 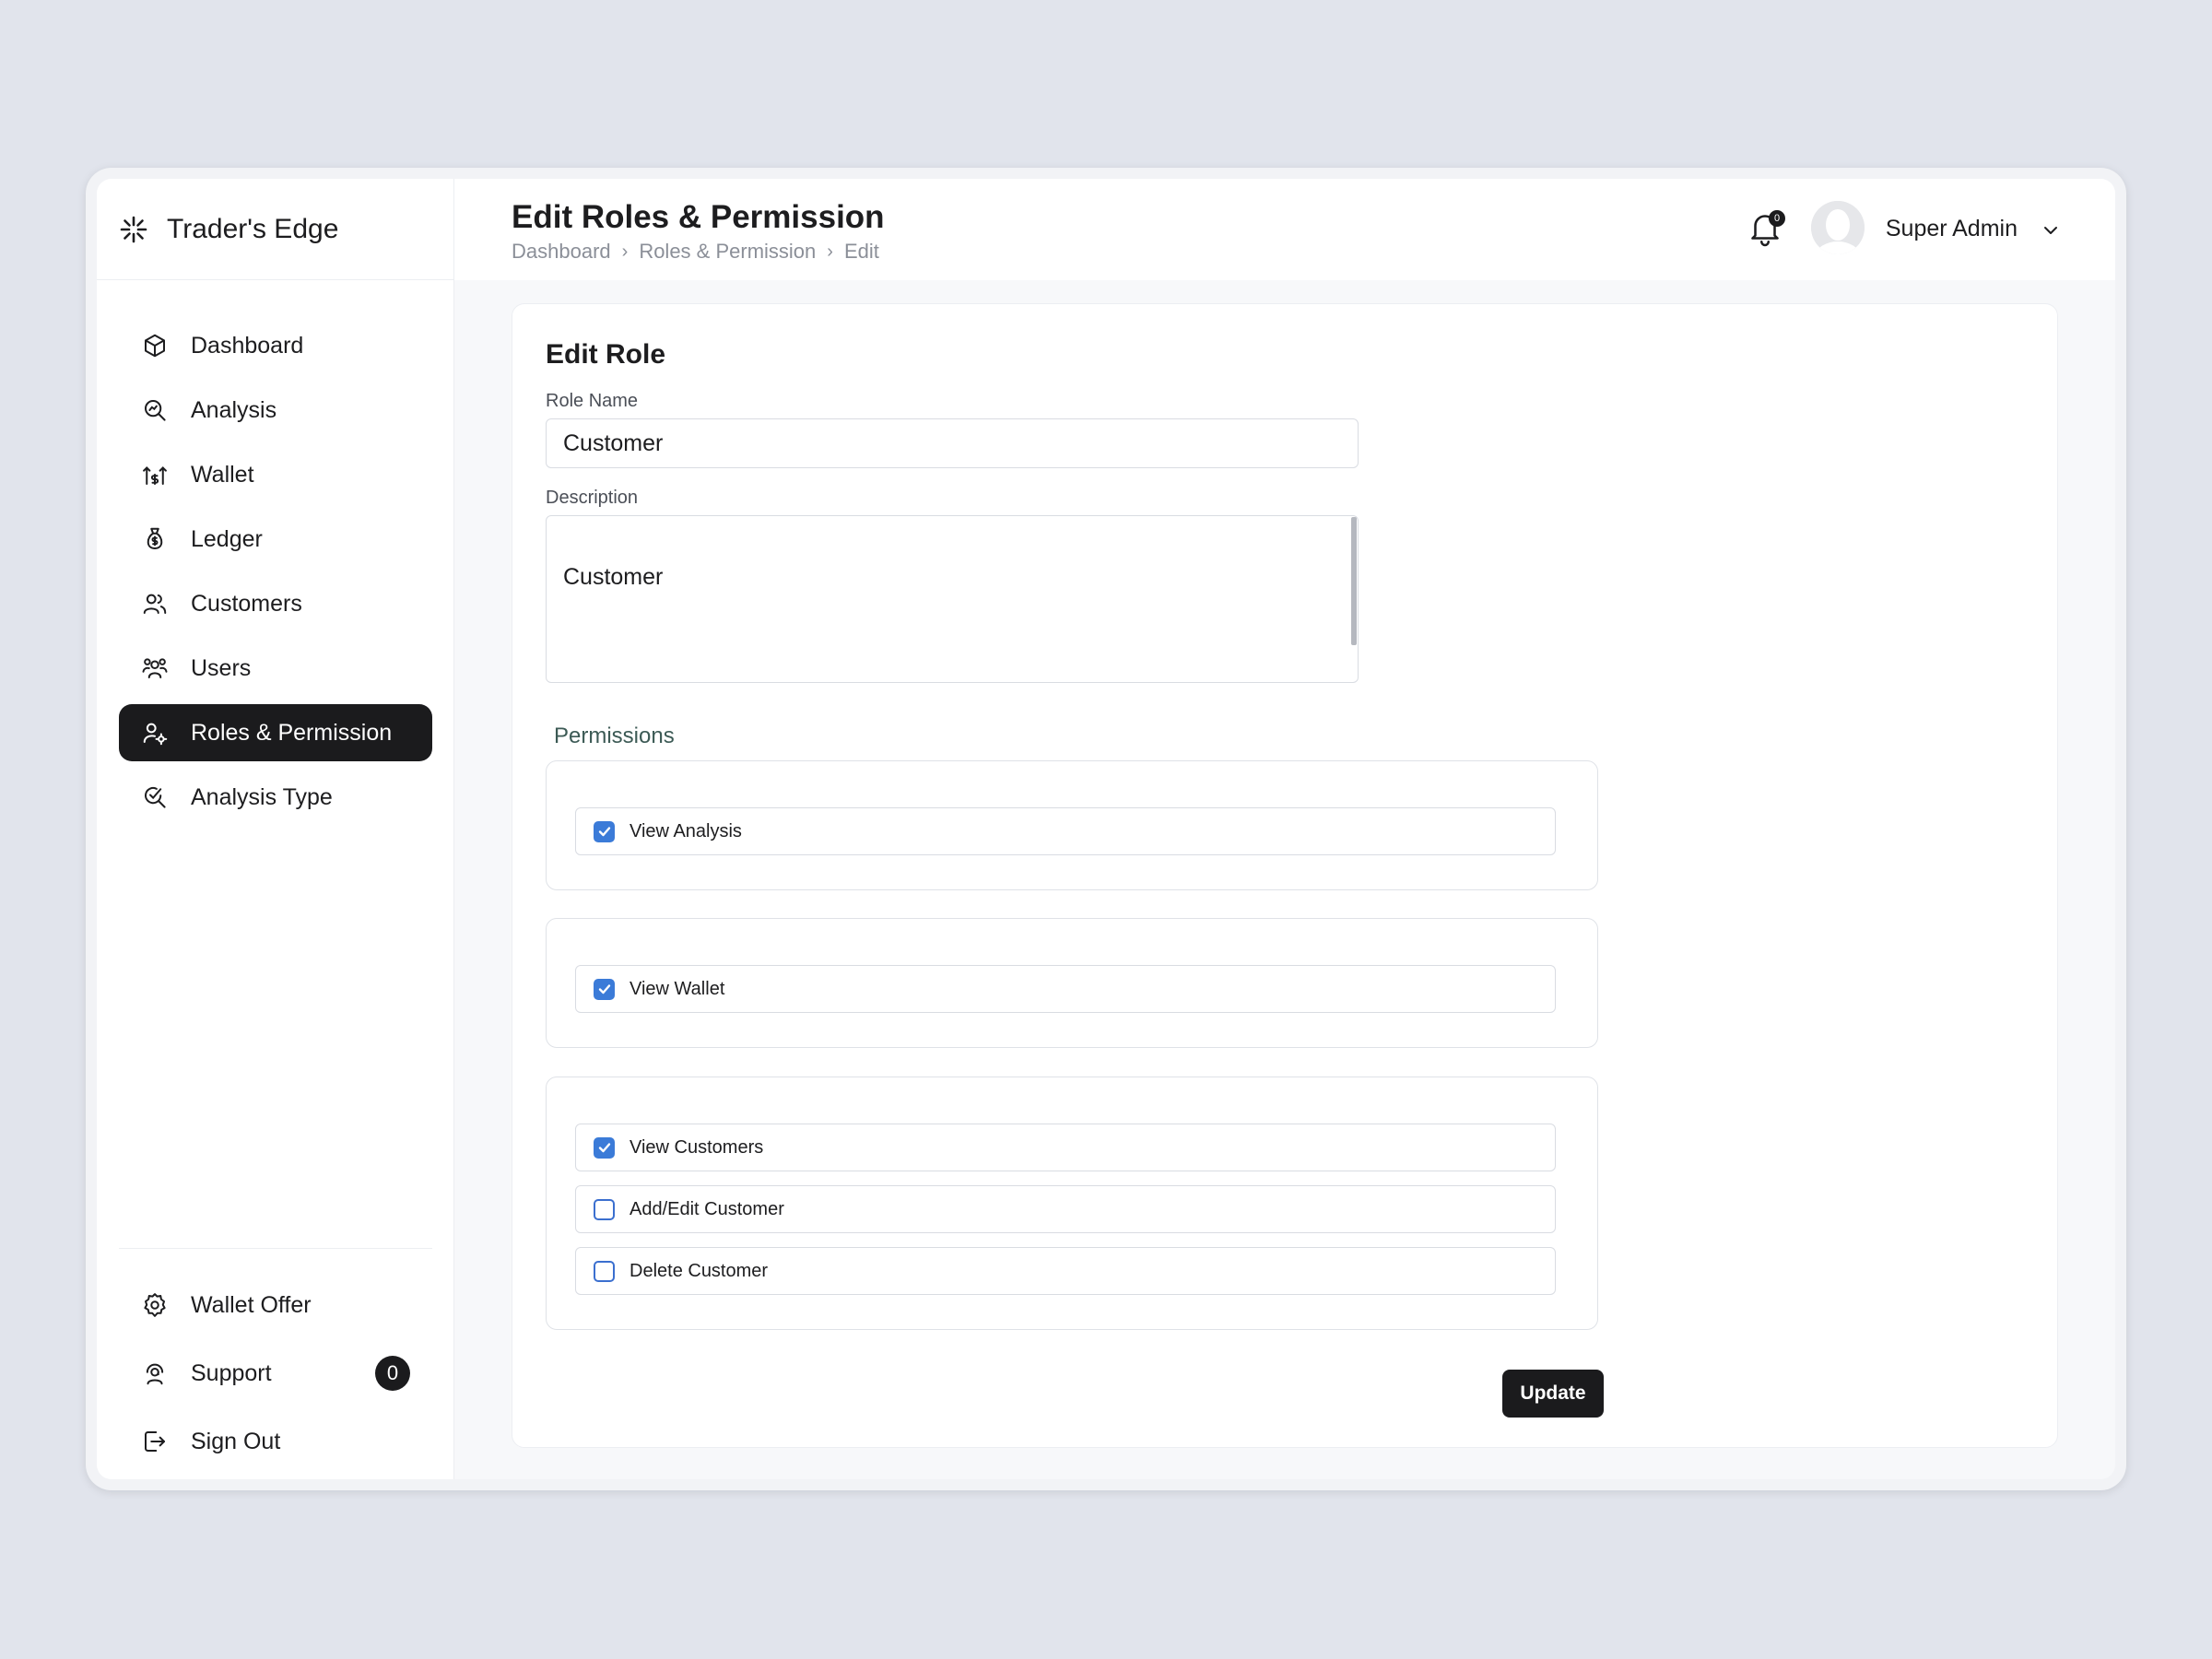 I want to click on sidebar-item-label: Users, so click(x=221, y=667).